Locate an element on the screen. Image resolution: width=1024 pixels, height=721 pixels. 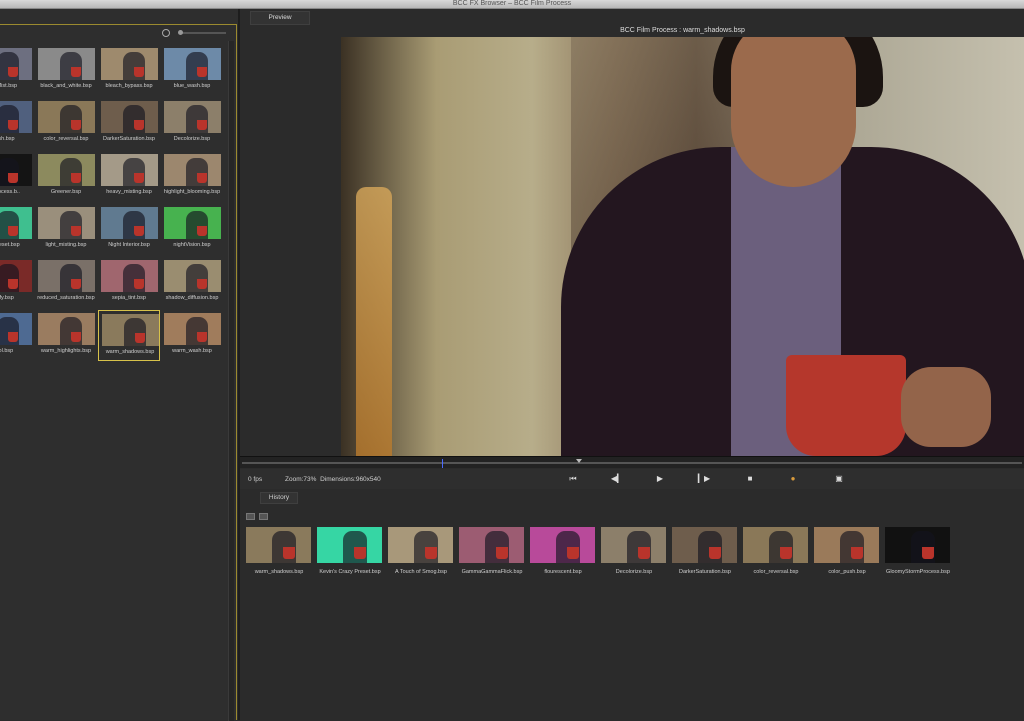
preset-label: rmProcess.b.. is located at coordinates (10, 192).